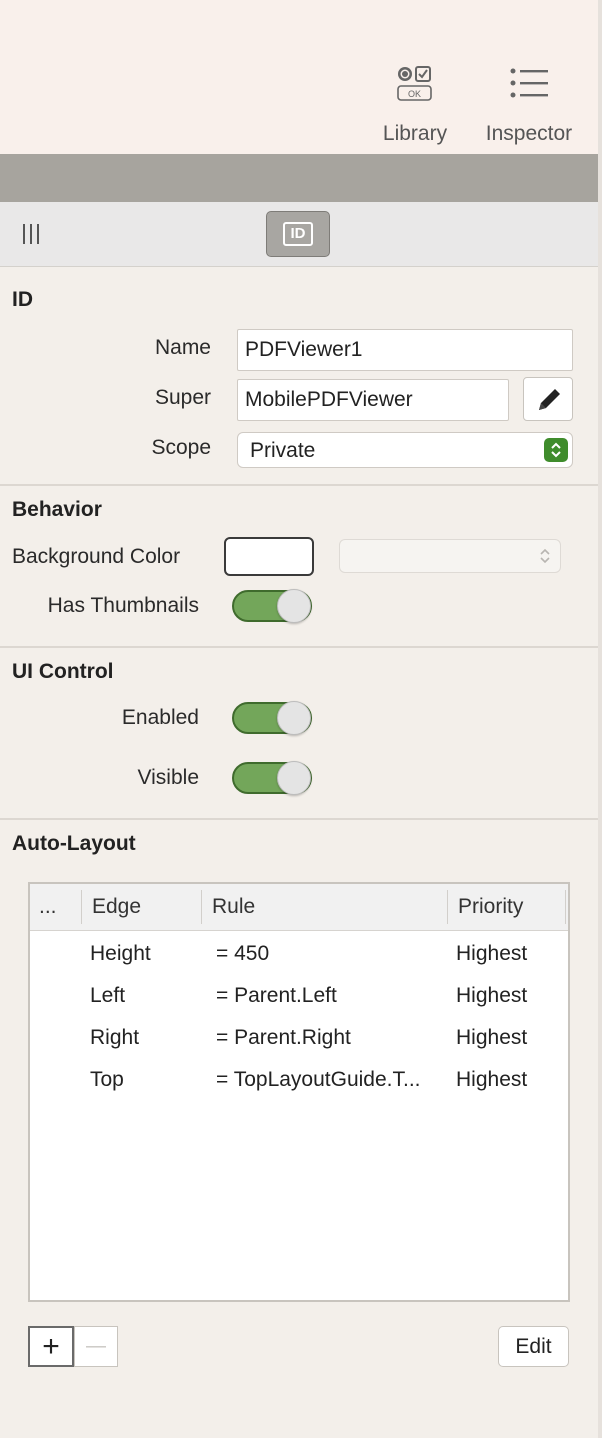 This screenshot has width=602, height=1438. I want to click on name-label: Name, so click(182, 347).